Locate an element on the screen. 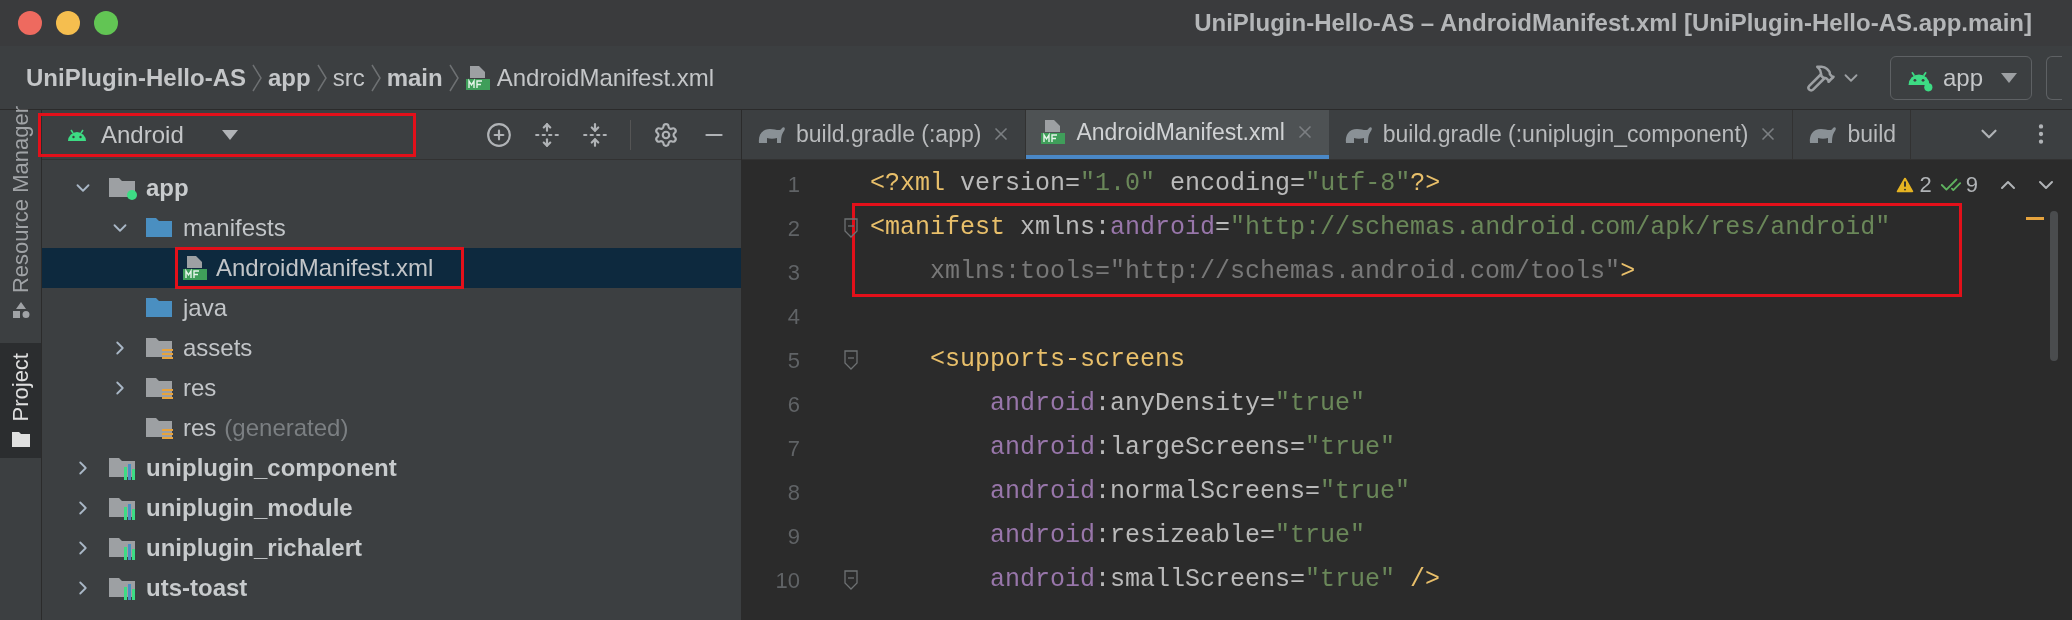  editor-tab: build is located at coordinates (1852, 134).